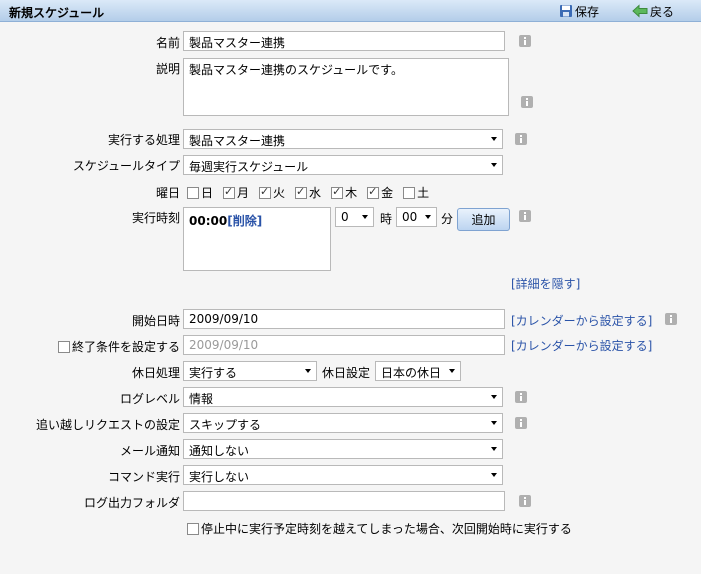  I want to click on minute-unit: 分, so click(447, 219).